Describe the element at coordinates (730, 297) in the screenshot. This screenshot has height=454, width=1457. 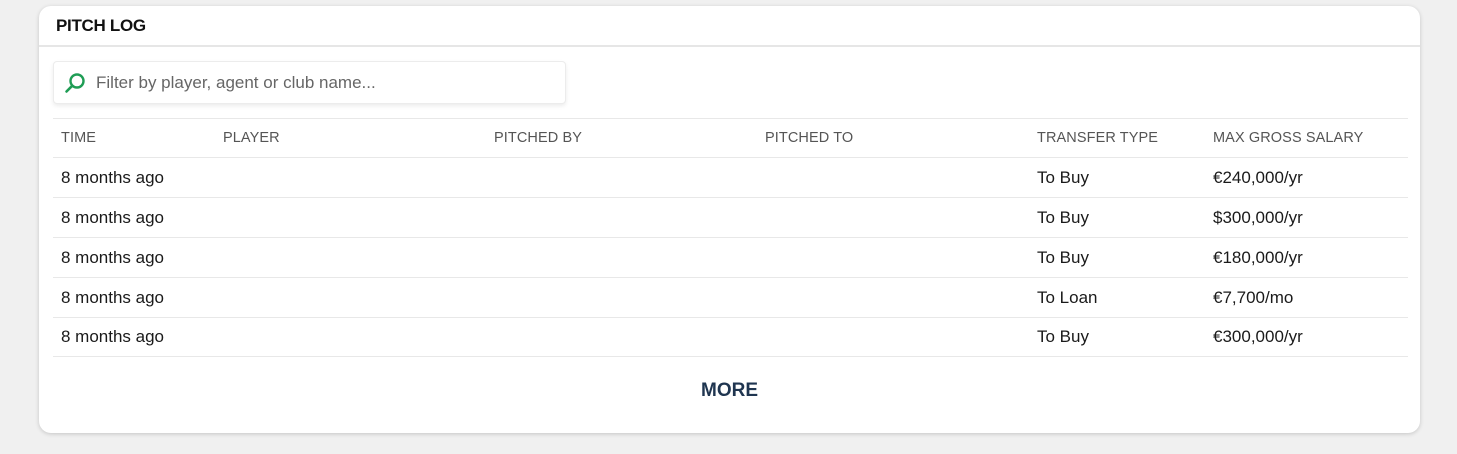
I see `table-row: 8 months ago To Loan €7,700/mo` at that location.